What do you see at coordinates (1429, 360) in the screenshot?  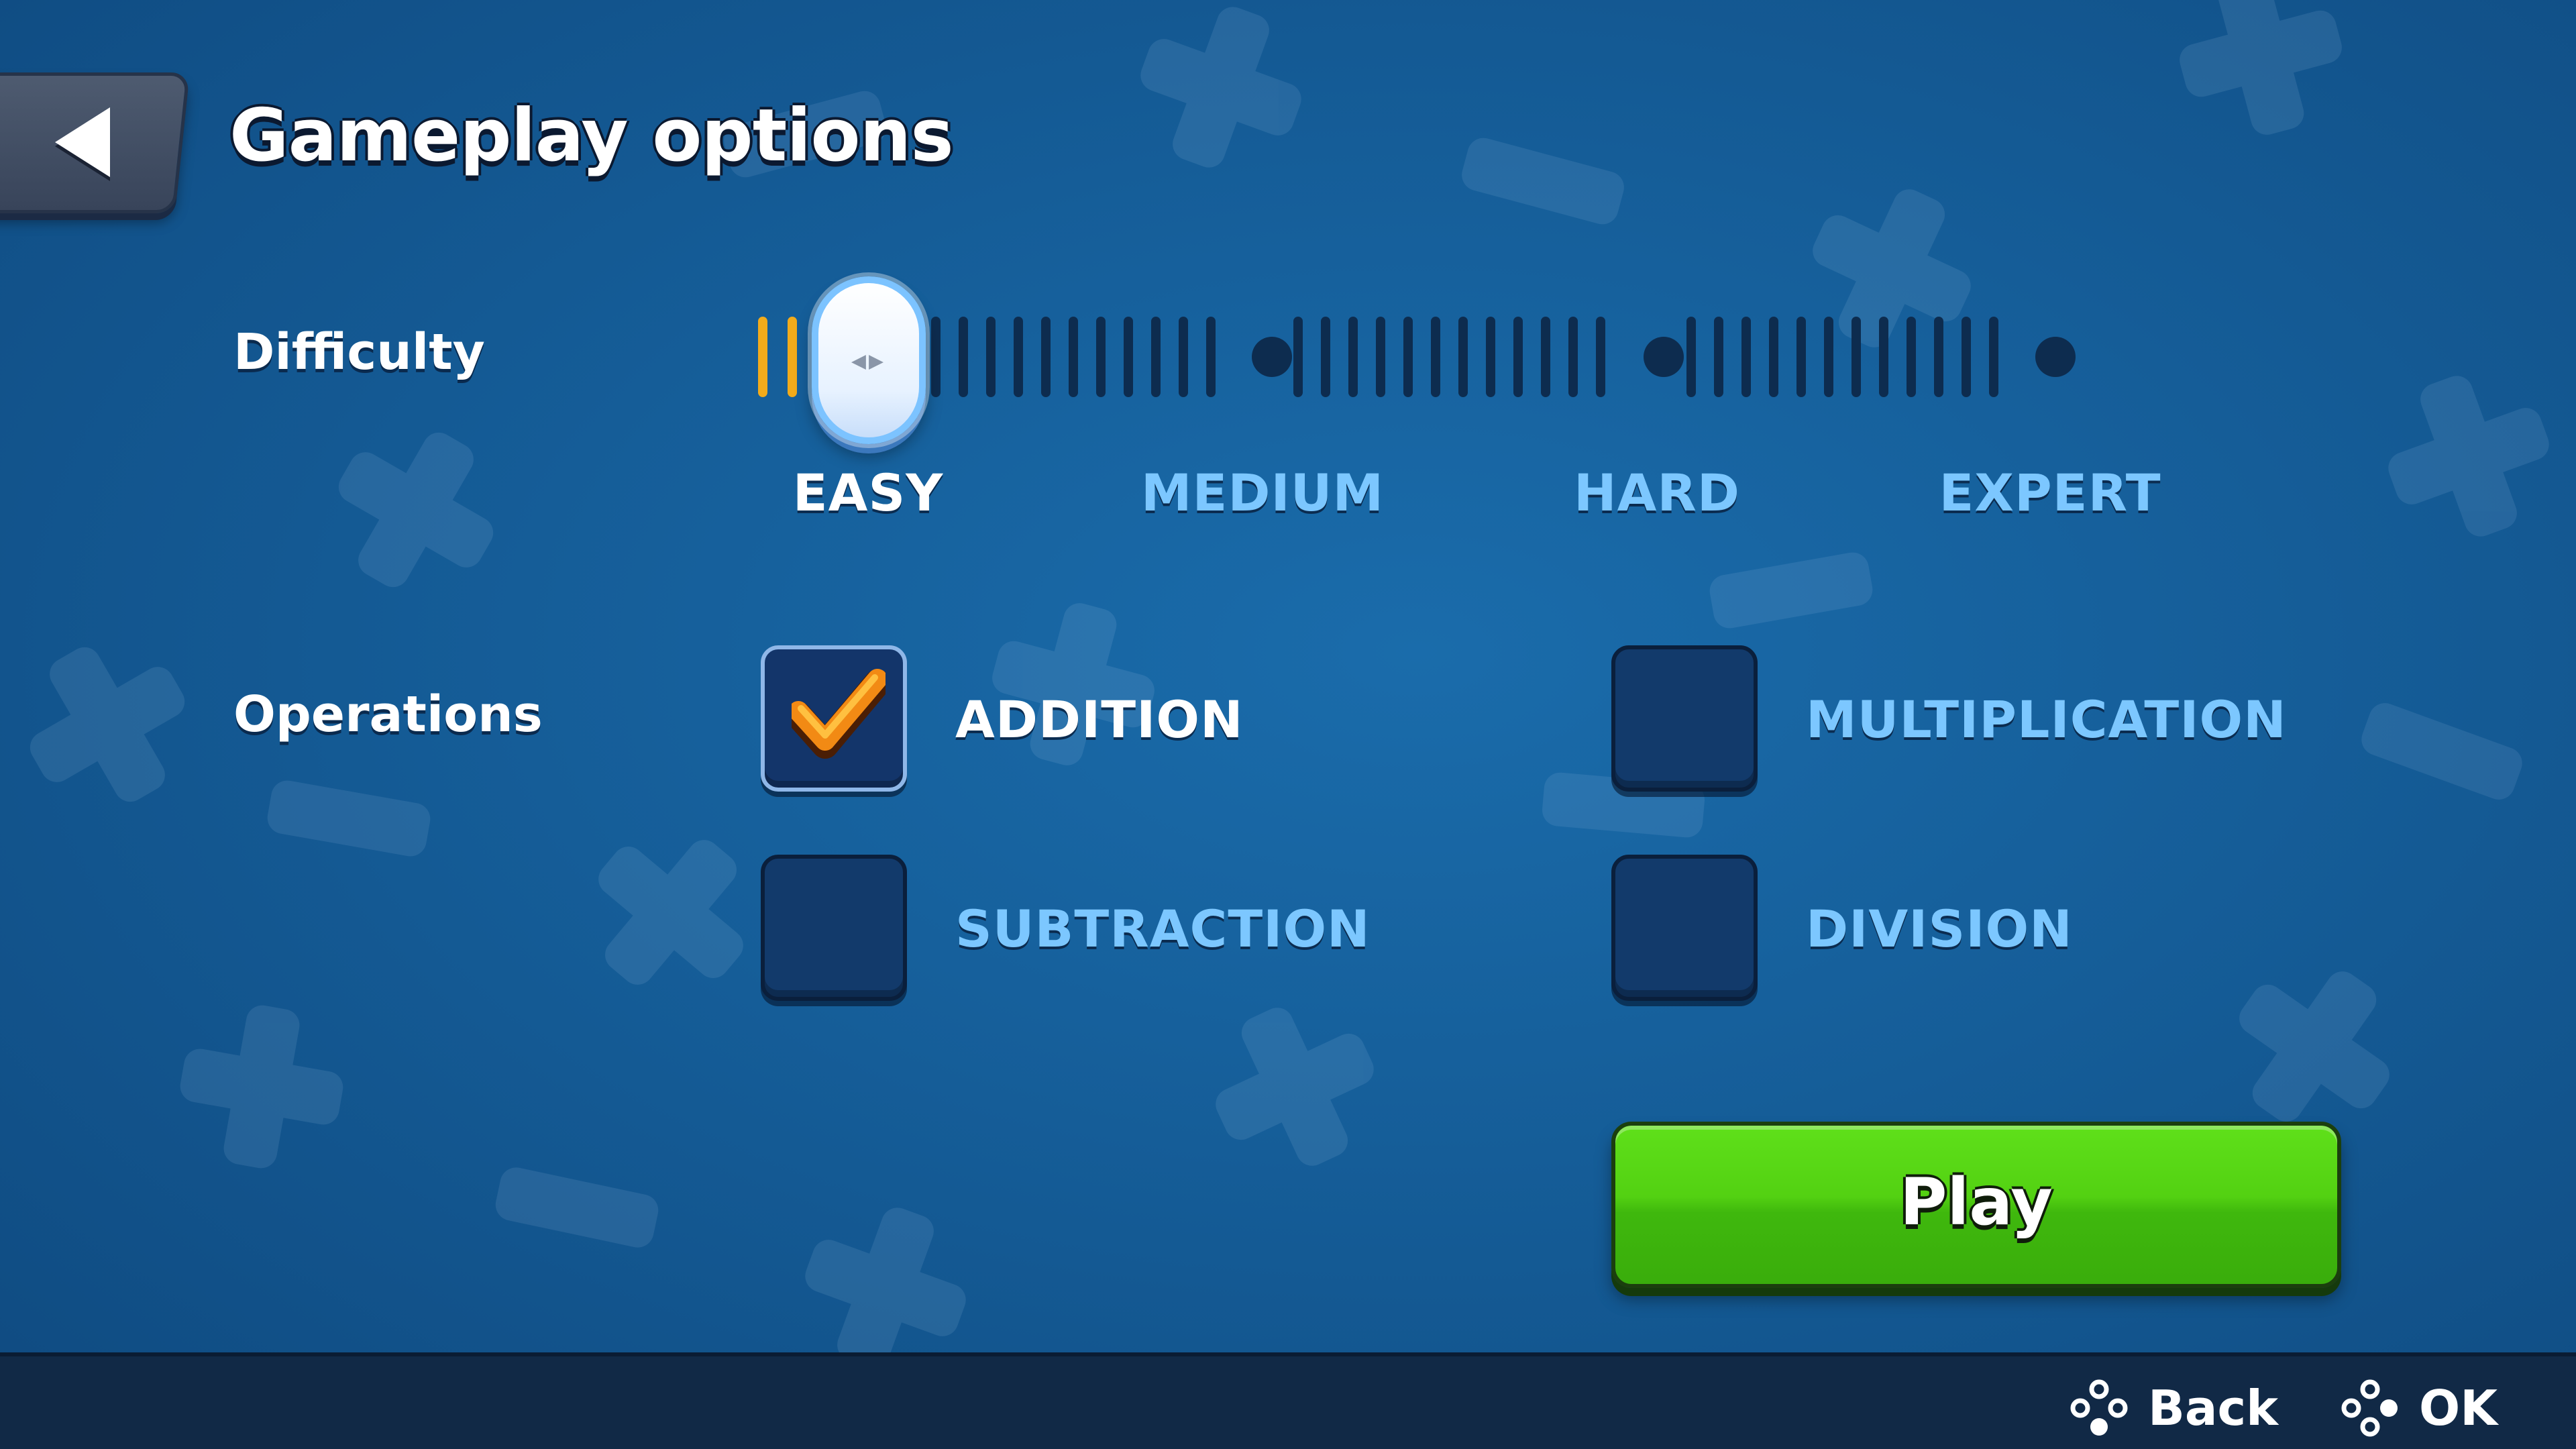 I see `difficulty-slider: ◂▸` at bounding box center [1429, 360].